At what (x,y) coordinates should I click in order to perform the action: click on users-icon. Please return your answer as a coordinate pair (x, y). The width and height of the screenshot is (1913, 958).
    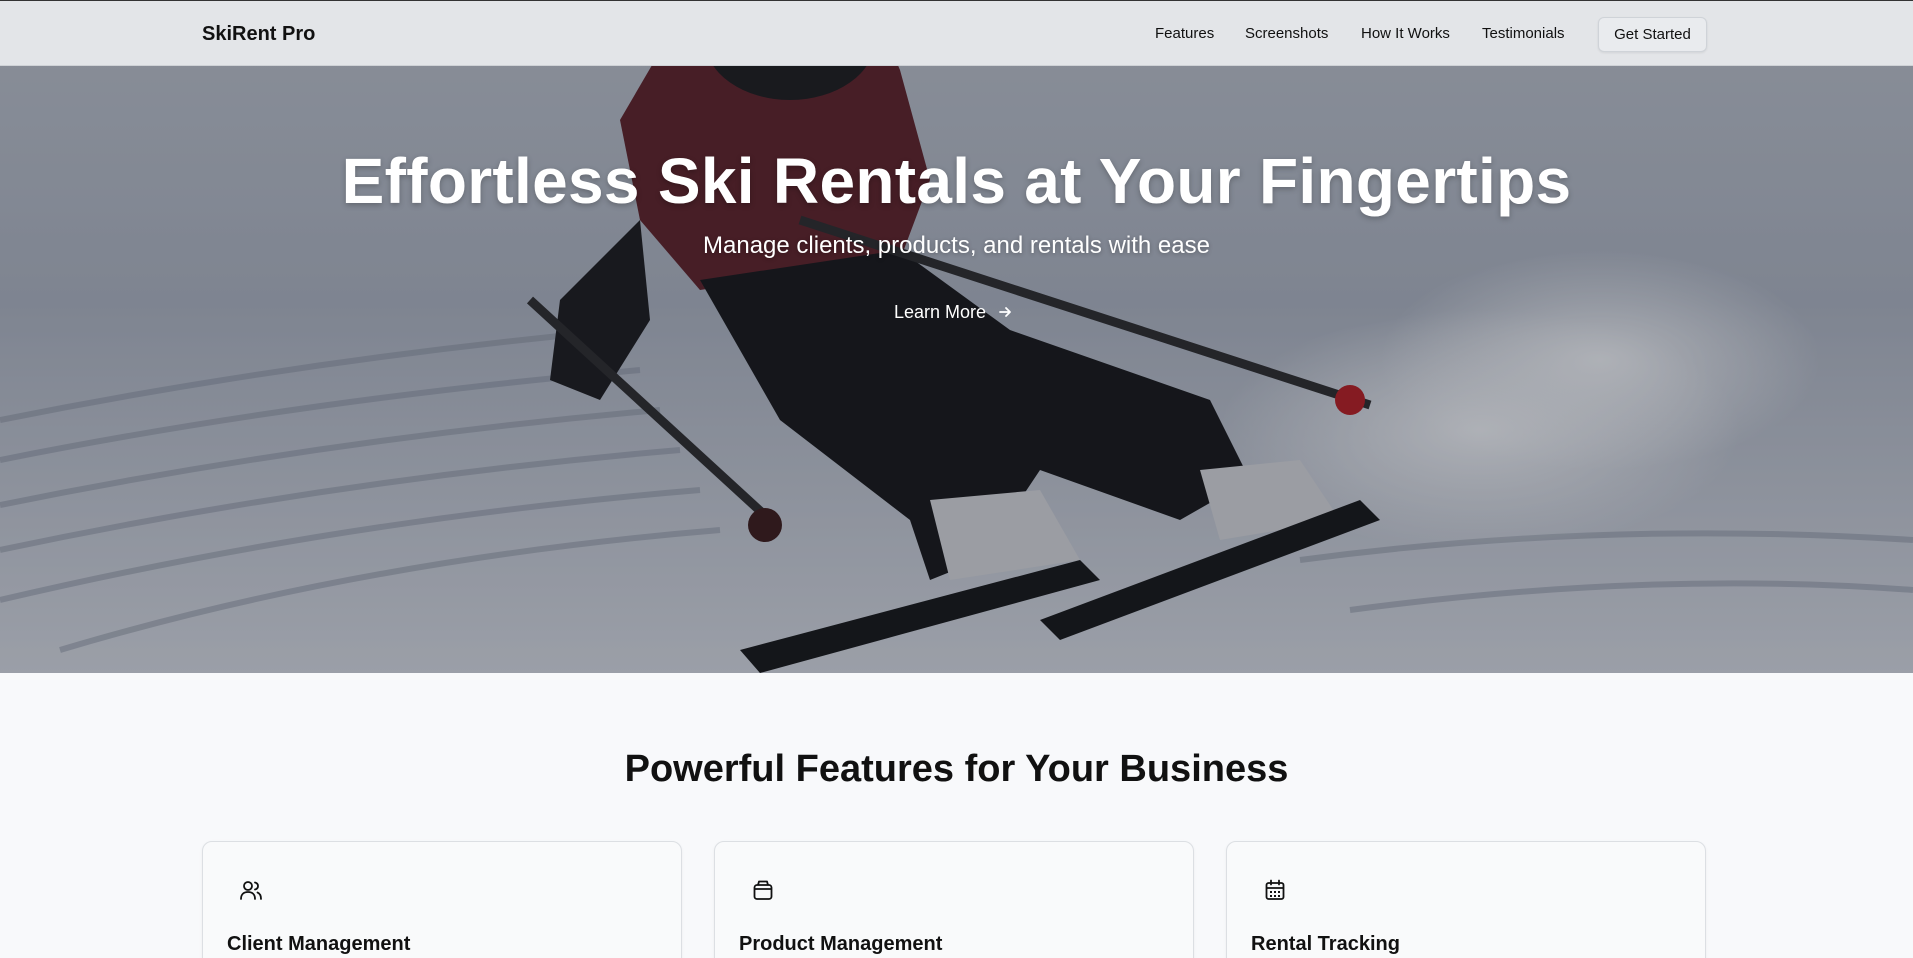
    Looking at the image, I should click on (251, 890).